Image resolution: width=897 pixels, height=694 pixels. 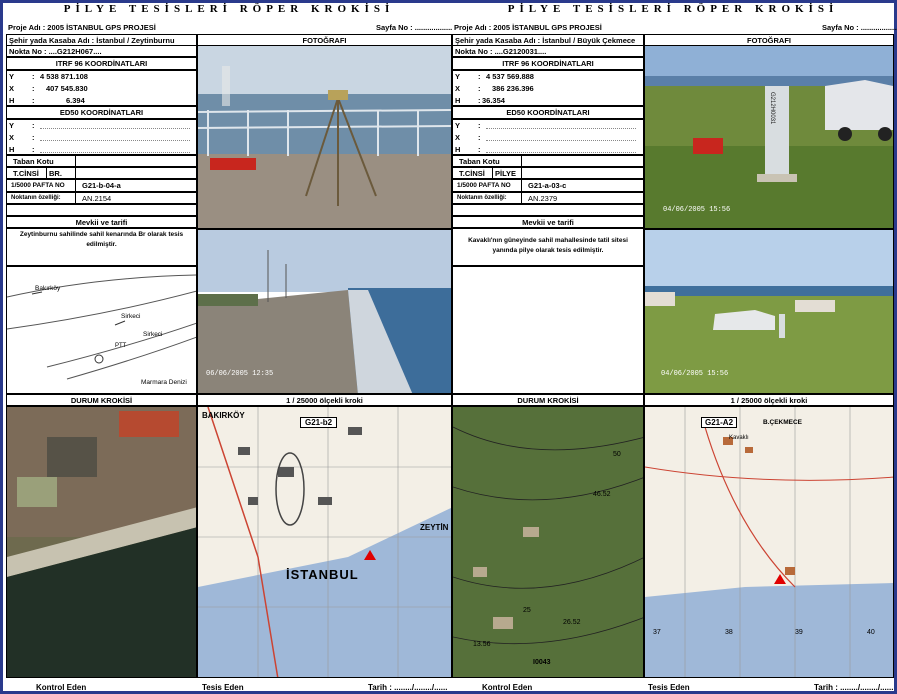 I want to click on sketch-label-sea: Marmara Denizi, so click(x=164, y=382).